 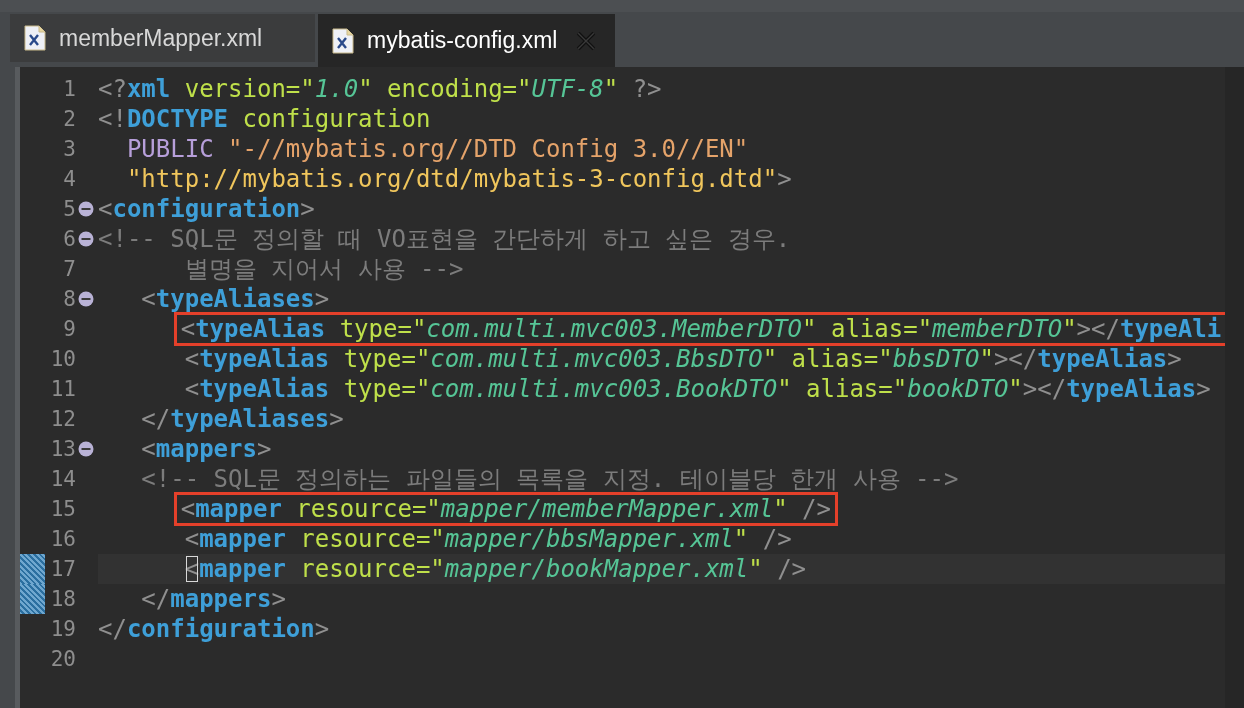 What do you see at coordinates (324, 269) in the screenshot?
I see `code-line: 별명을 지어서 사용 -->` at bounding box center [324, 269].